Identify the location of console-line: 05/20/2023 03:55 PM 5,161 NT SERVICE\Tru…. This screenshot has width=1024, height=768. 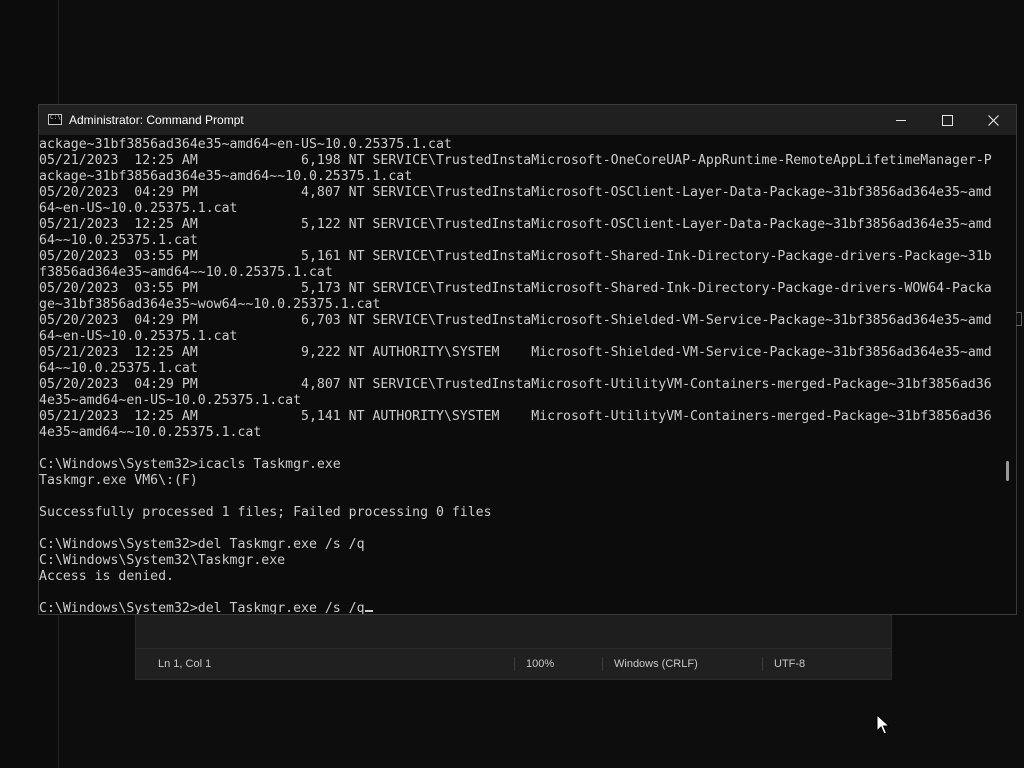
(515, 256).